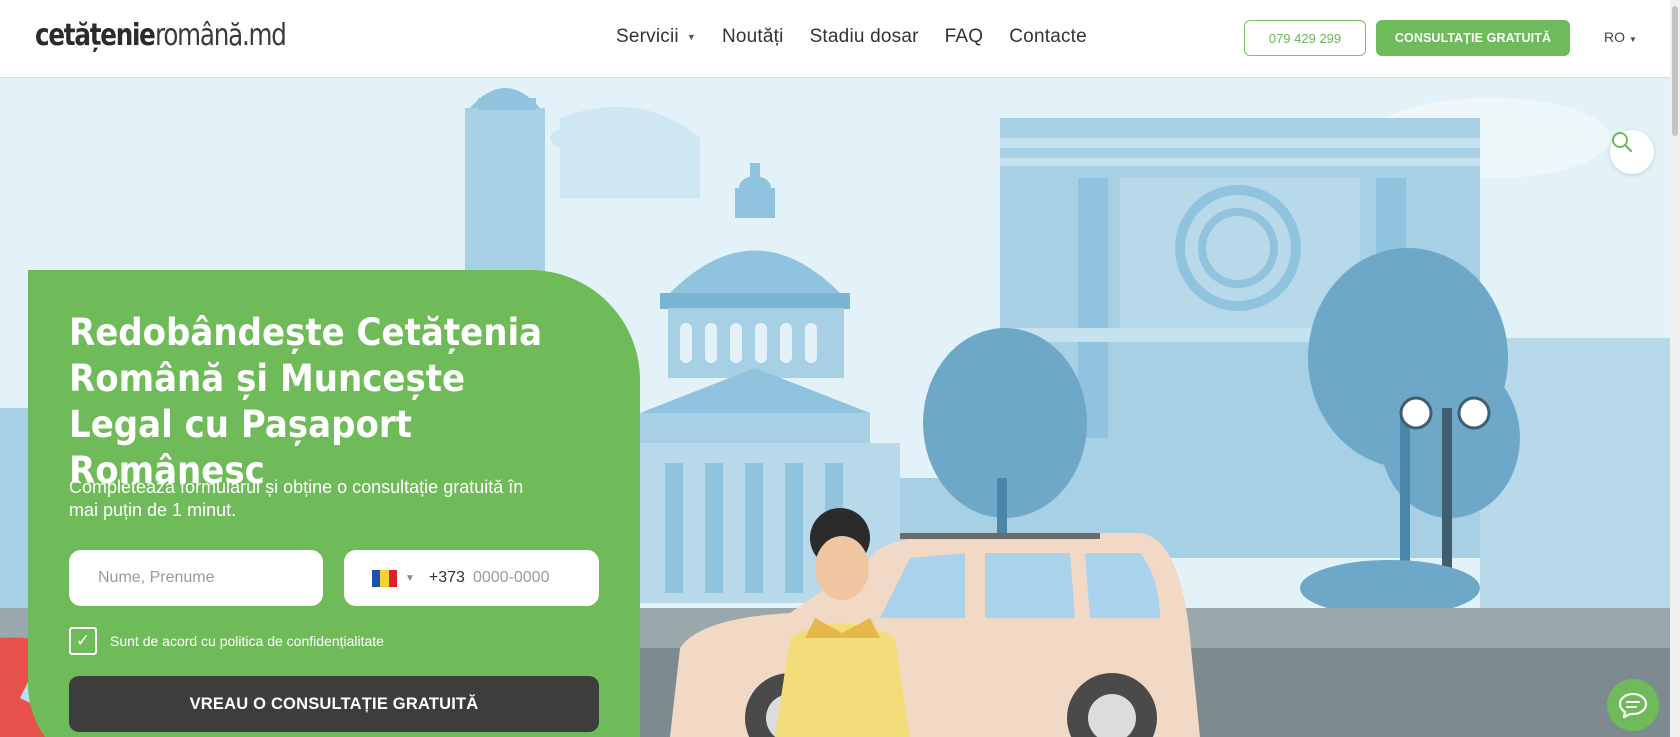 The height and width of the screenshot is (737, 1680). I want to click on logo-text-thin: română.md, so click(220, 35).